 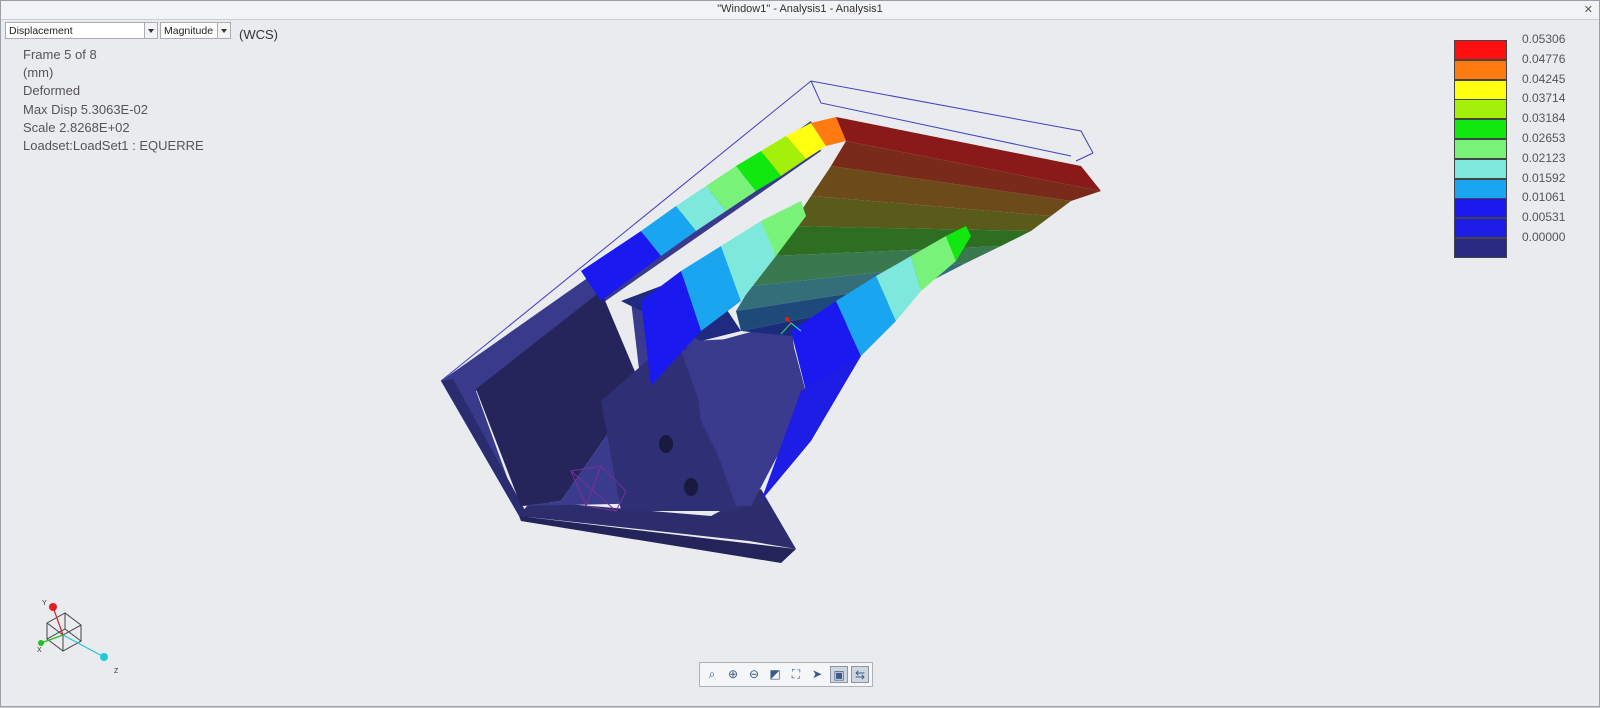 I want to click on z-axis-dot, so click(x=104, y=657).